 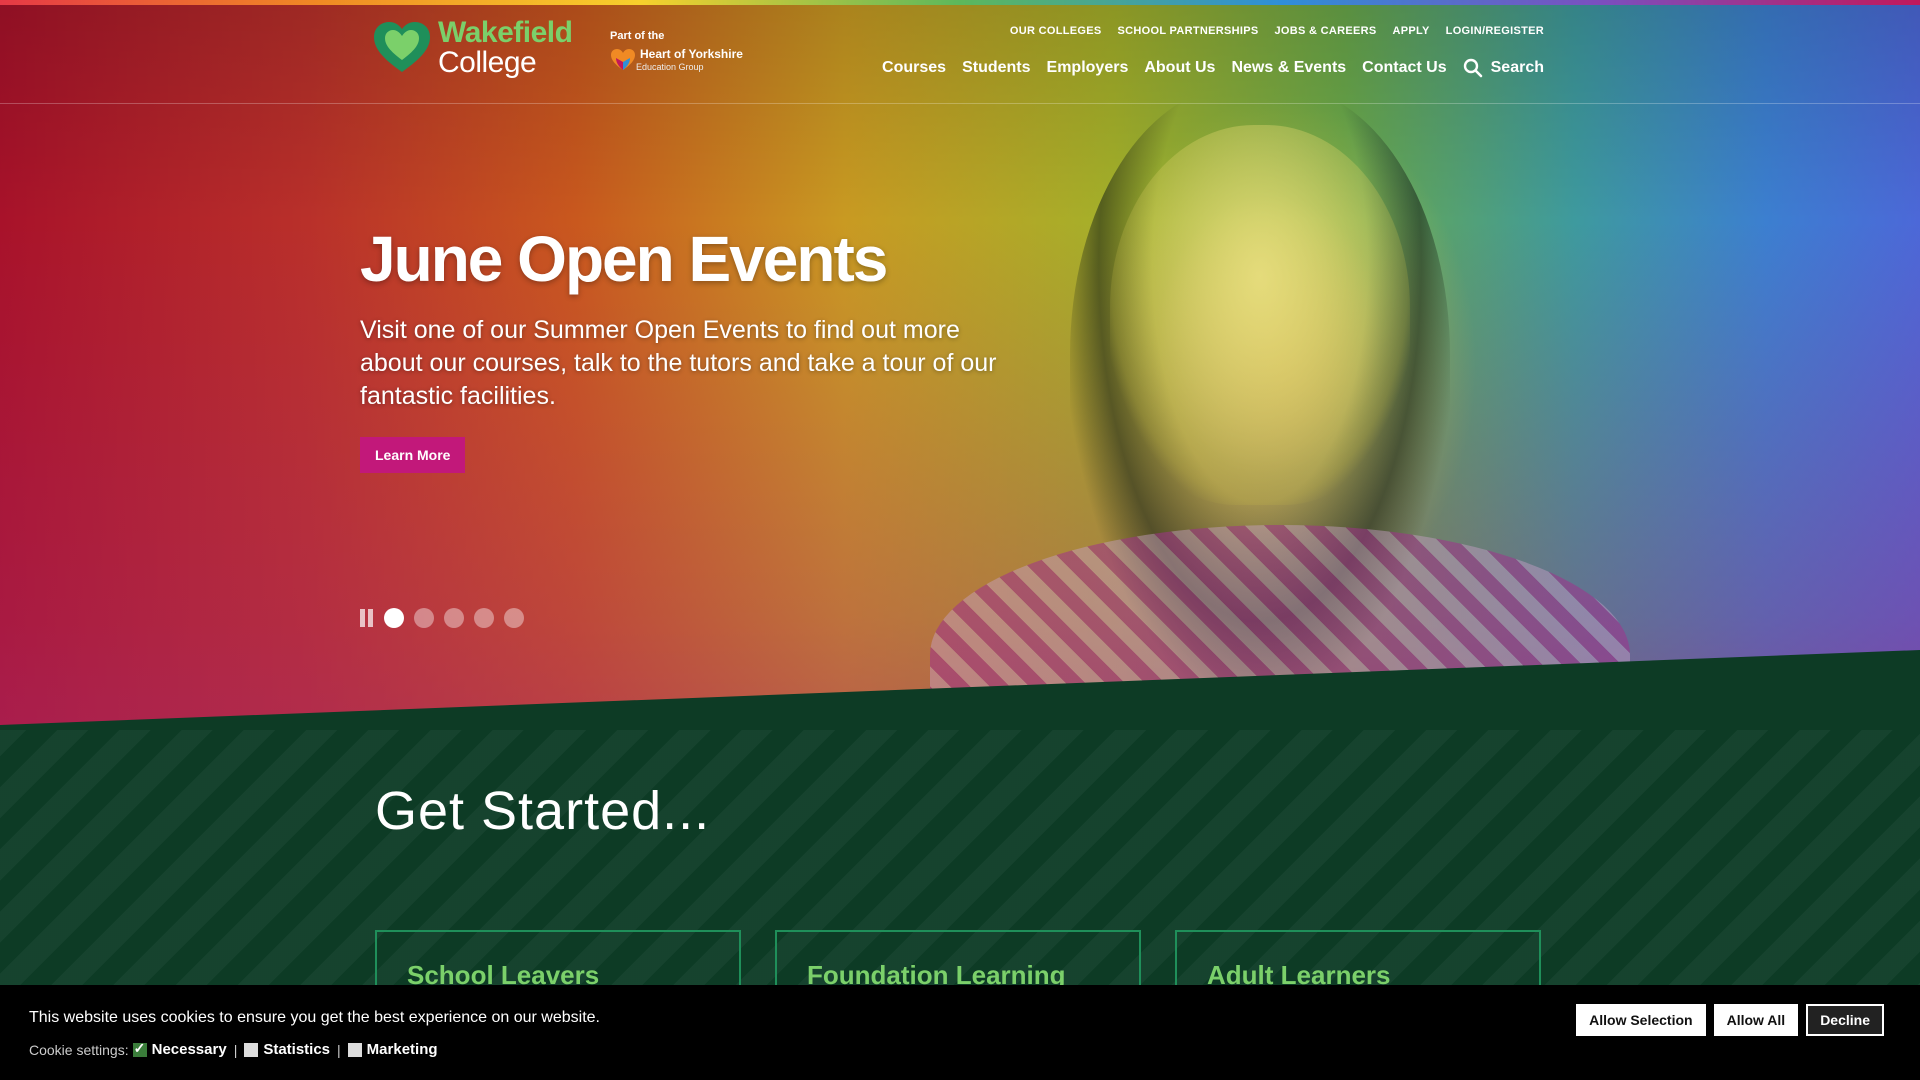 I want to click on header-divider, so click(x=960, y=103).